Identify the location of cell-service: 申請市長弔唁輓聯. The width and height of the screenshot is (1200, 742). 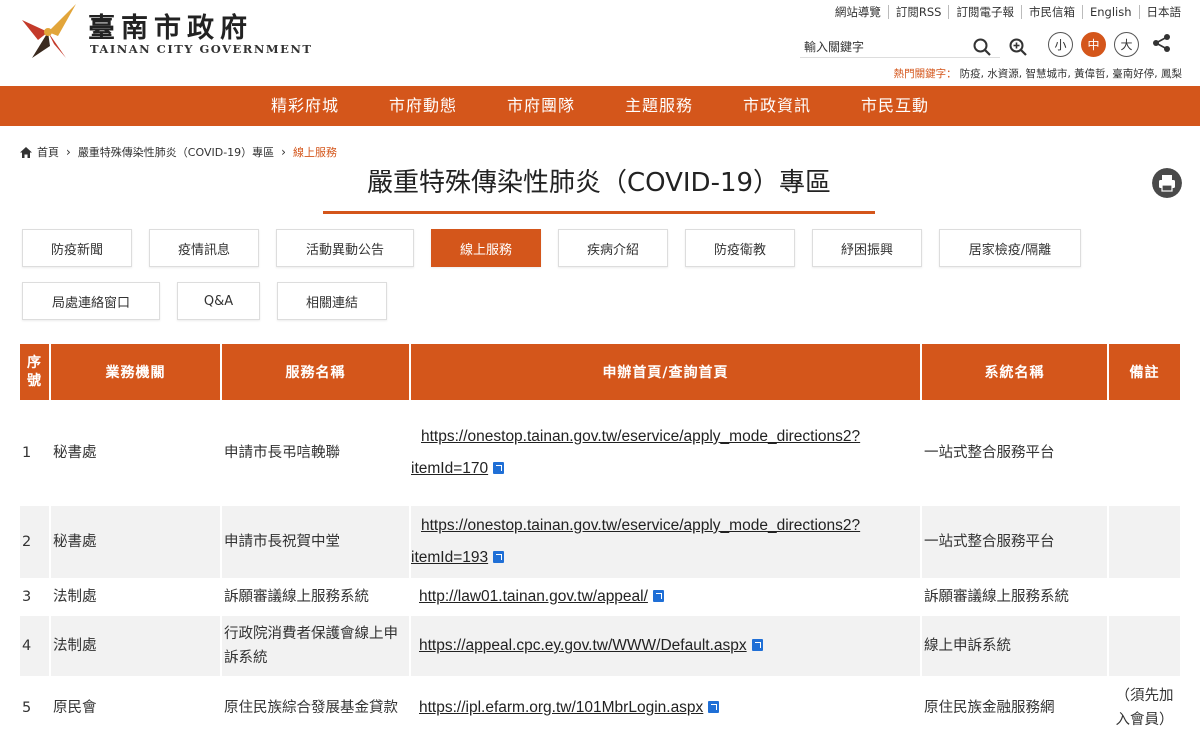
(315, 453).